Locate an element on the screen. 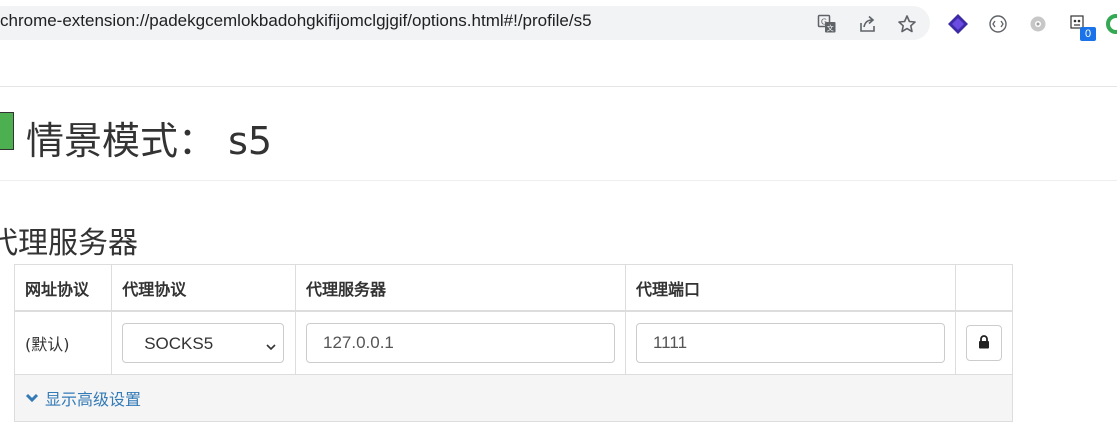 The image size is (1117, 439). table-row: (默认) SOCKS5 is located at coordinates (513, 342).